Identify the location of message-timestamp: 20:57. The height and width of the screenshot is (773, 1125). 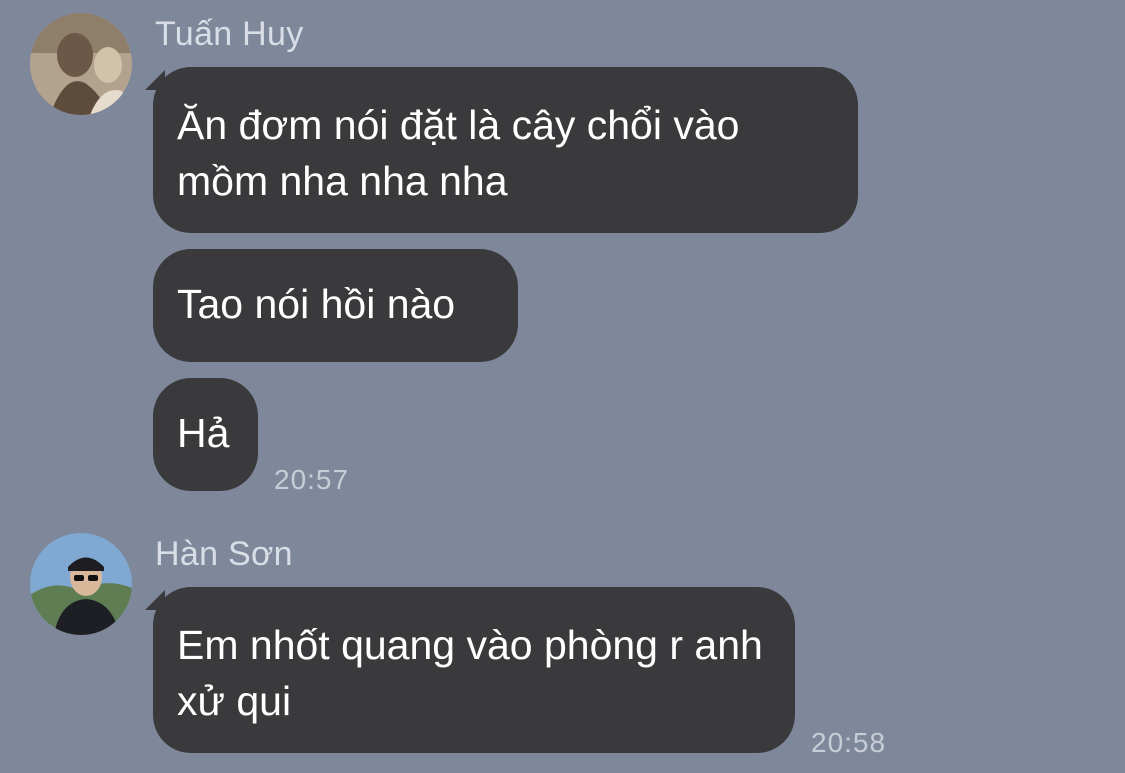
(312, 479).